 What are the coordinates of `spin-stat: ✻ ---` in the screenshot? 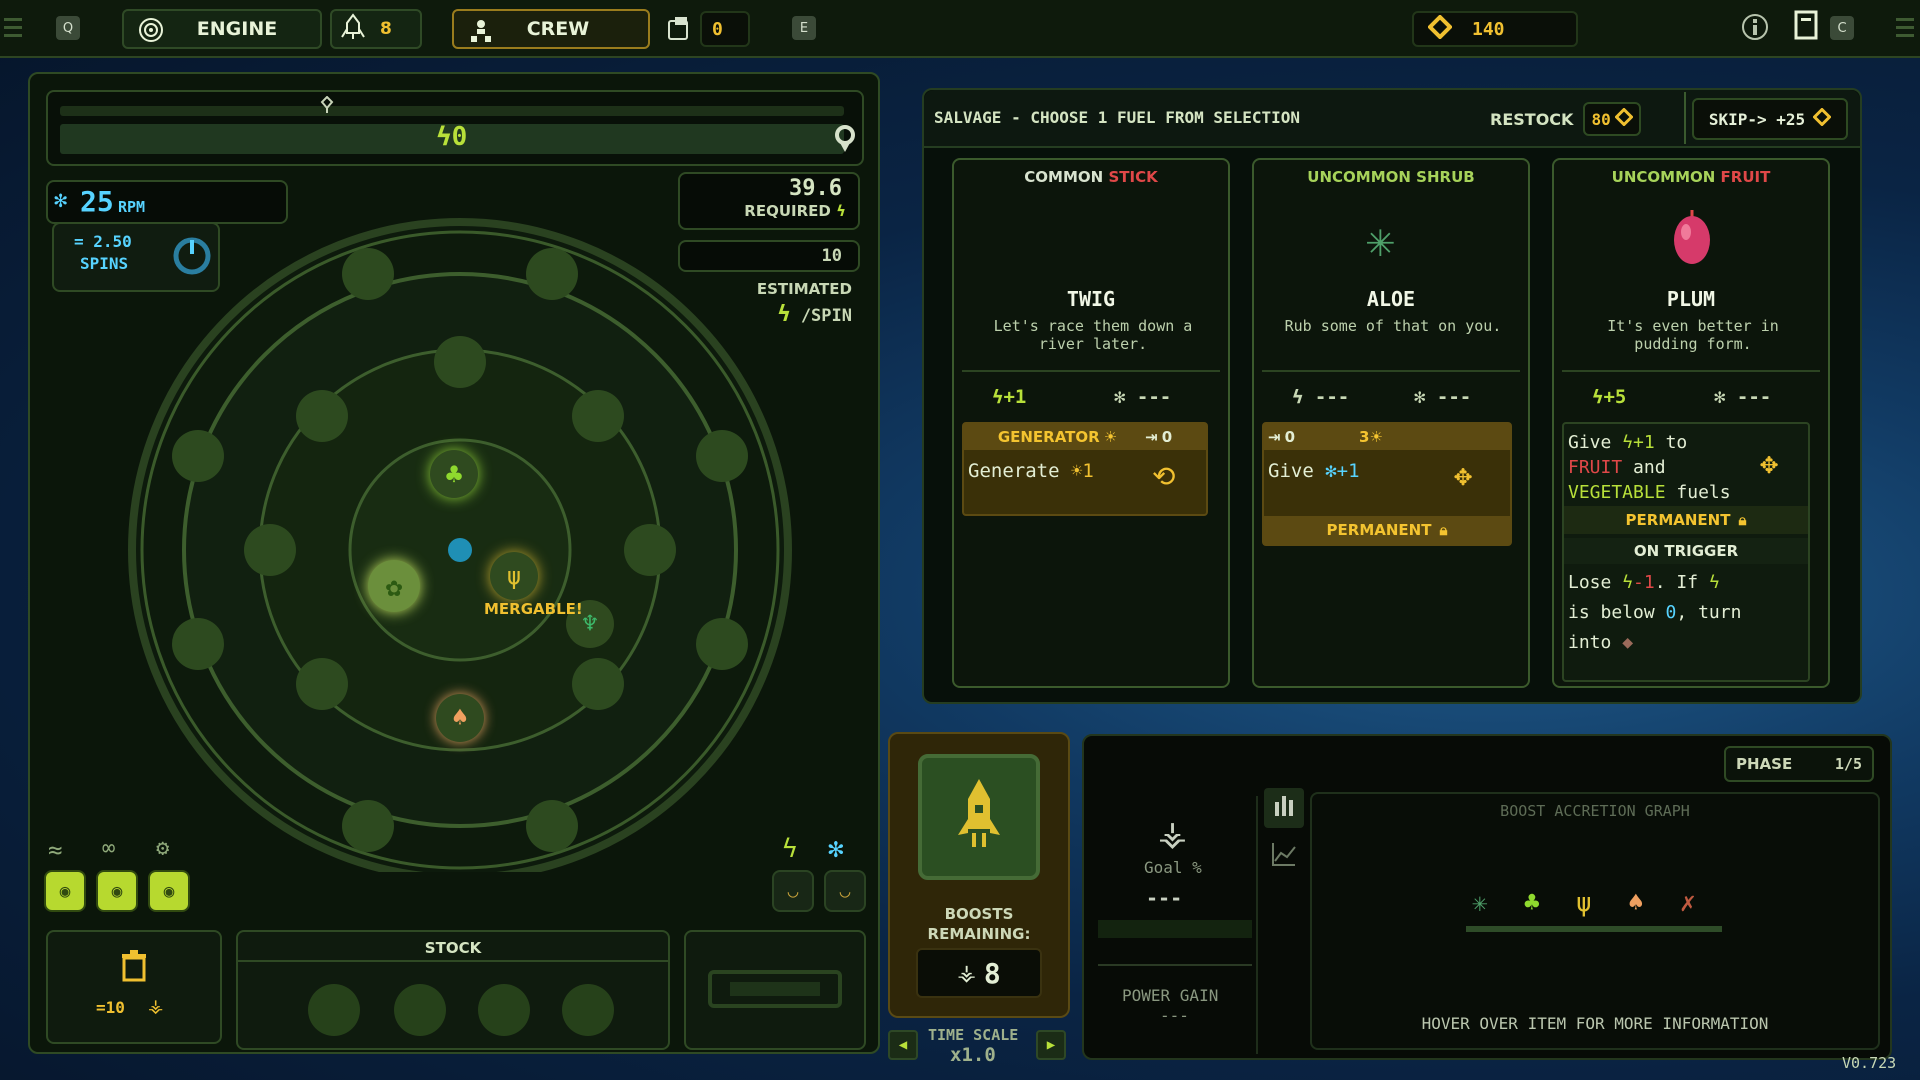 It's located at (1443, 397).